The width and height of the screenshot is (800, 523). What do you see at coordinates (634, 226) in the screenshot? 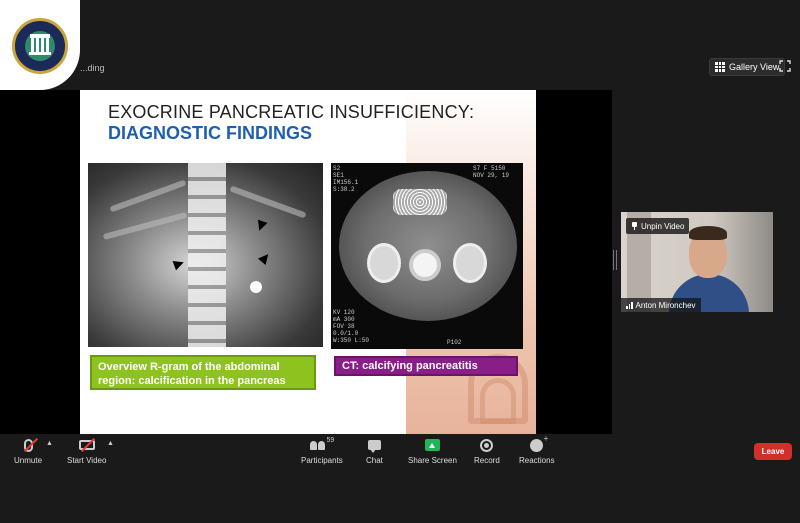
I see `pin-icon` at bounding box center [634, 226].